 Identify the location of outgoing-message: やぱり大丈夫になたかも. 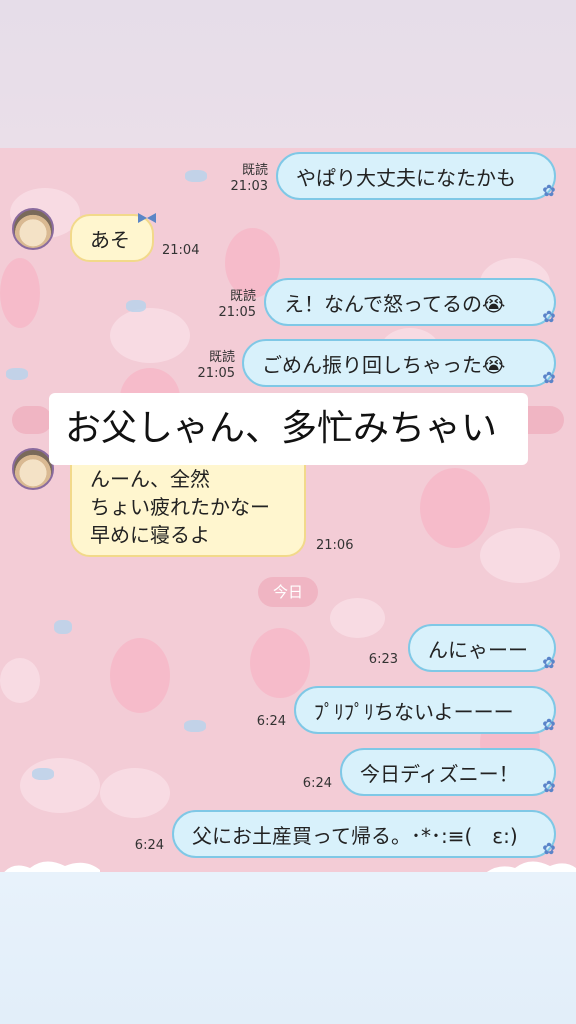
(416, 176).